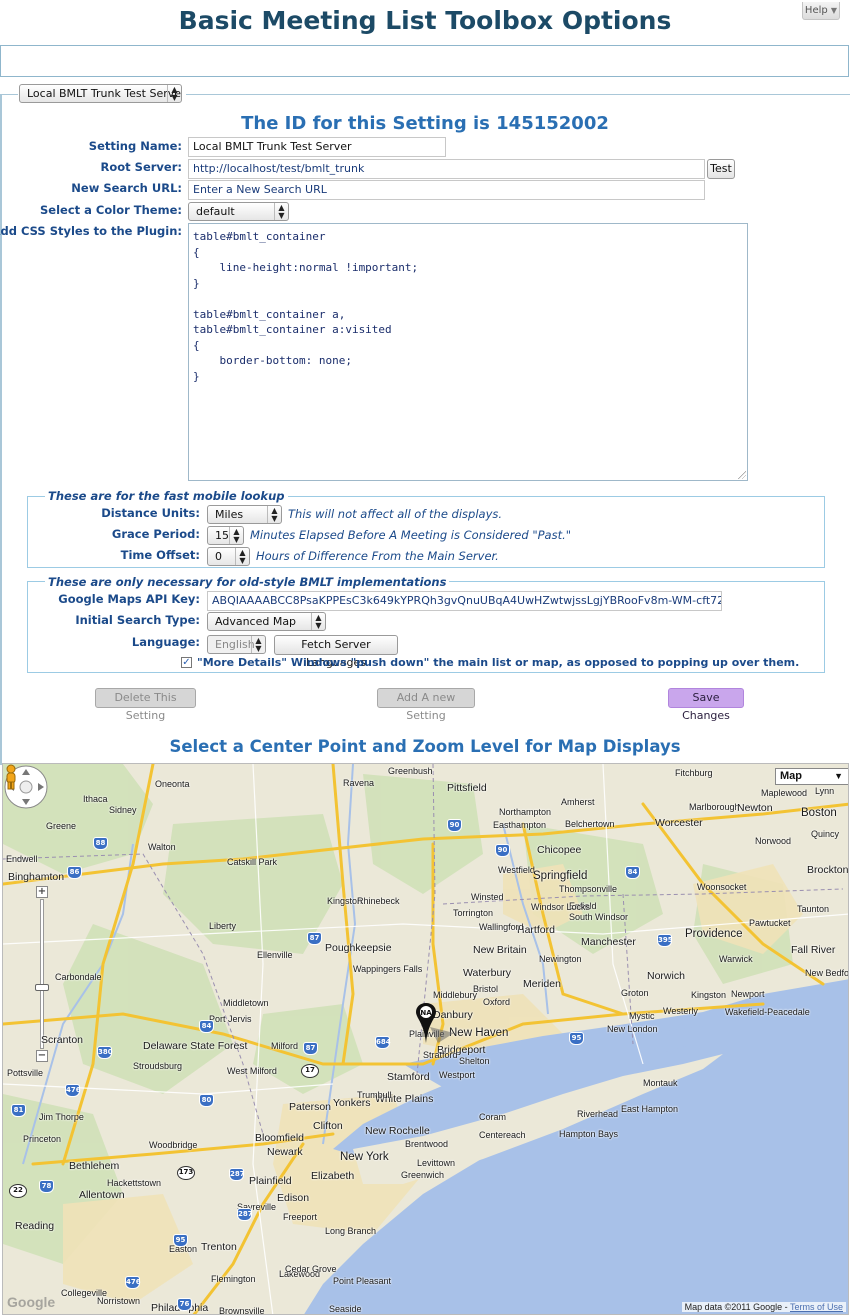  I want to click on place-label: Easthampton, so click(520, 825).